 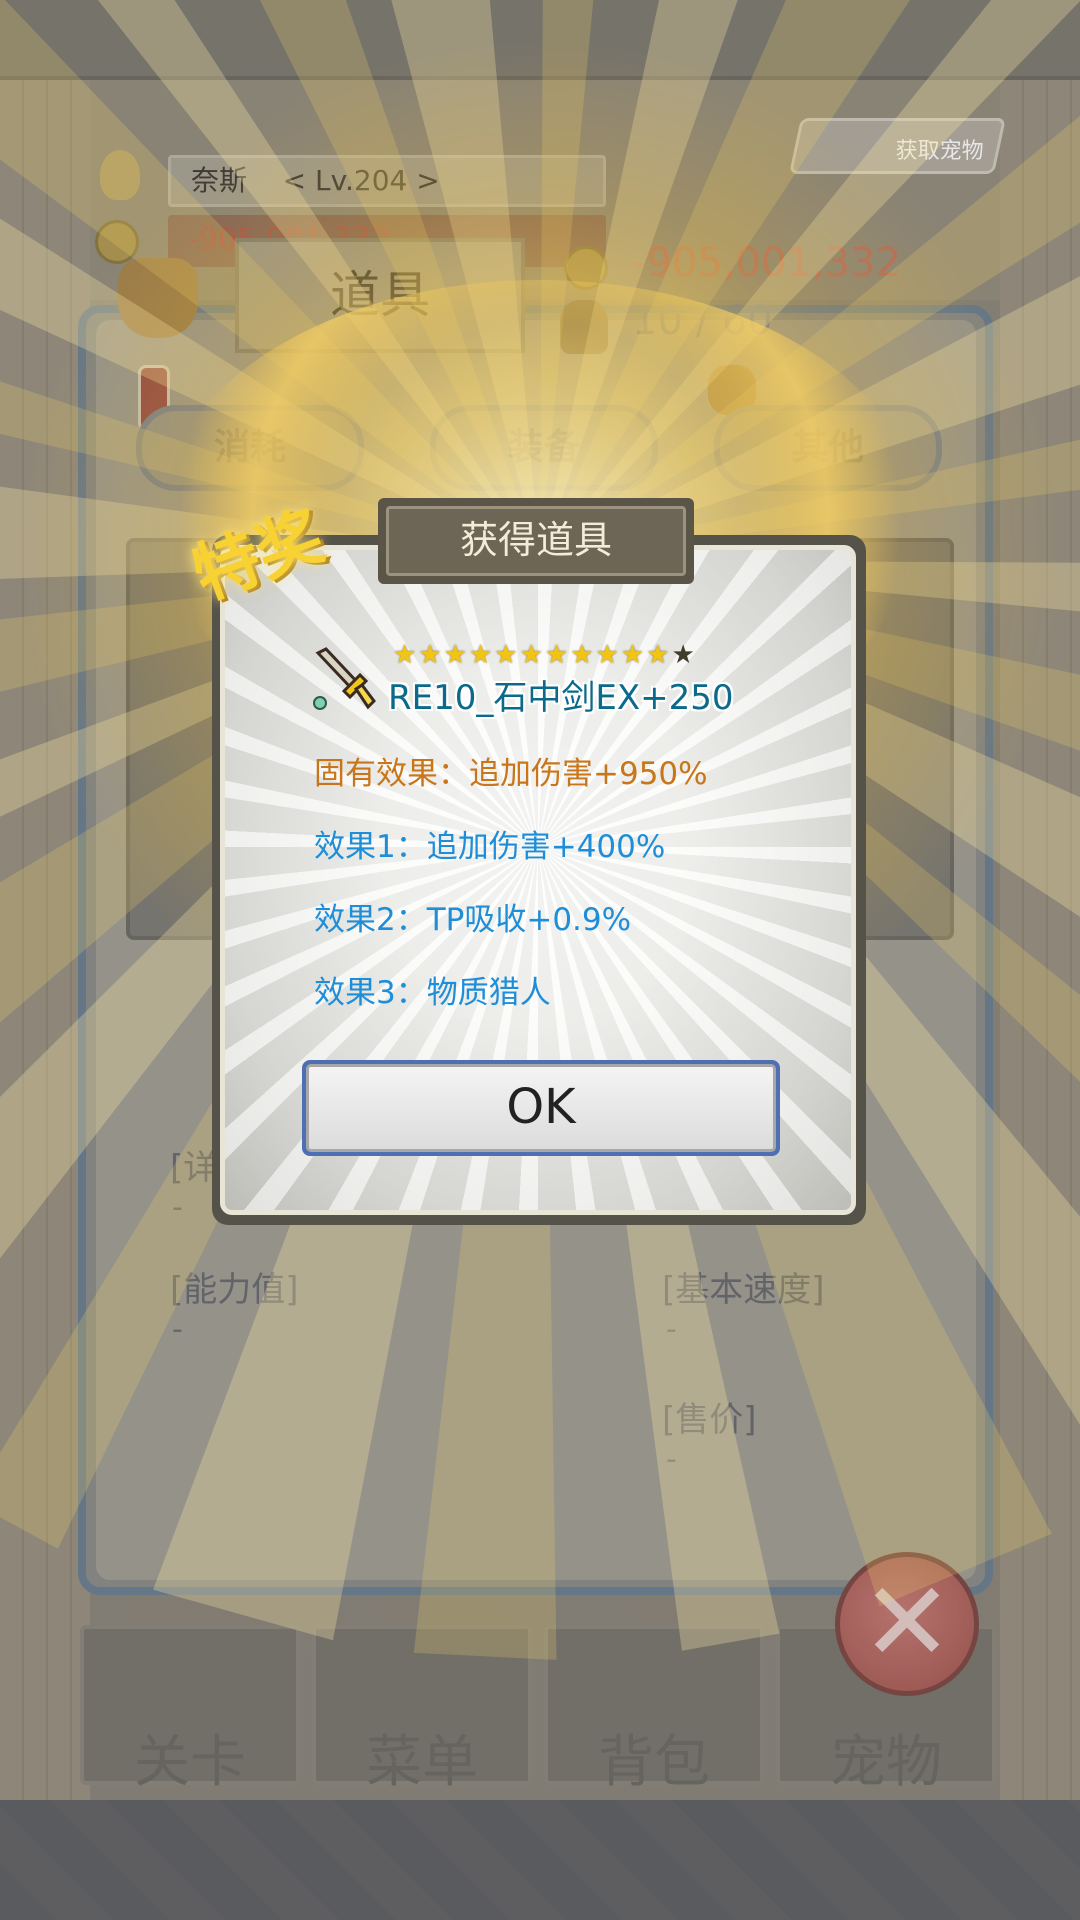 I want to click on sword-icon, so click(x=344, y=678).